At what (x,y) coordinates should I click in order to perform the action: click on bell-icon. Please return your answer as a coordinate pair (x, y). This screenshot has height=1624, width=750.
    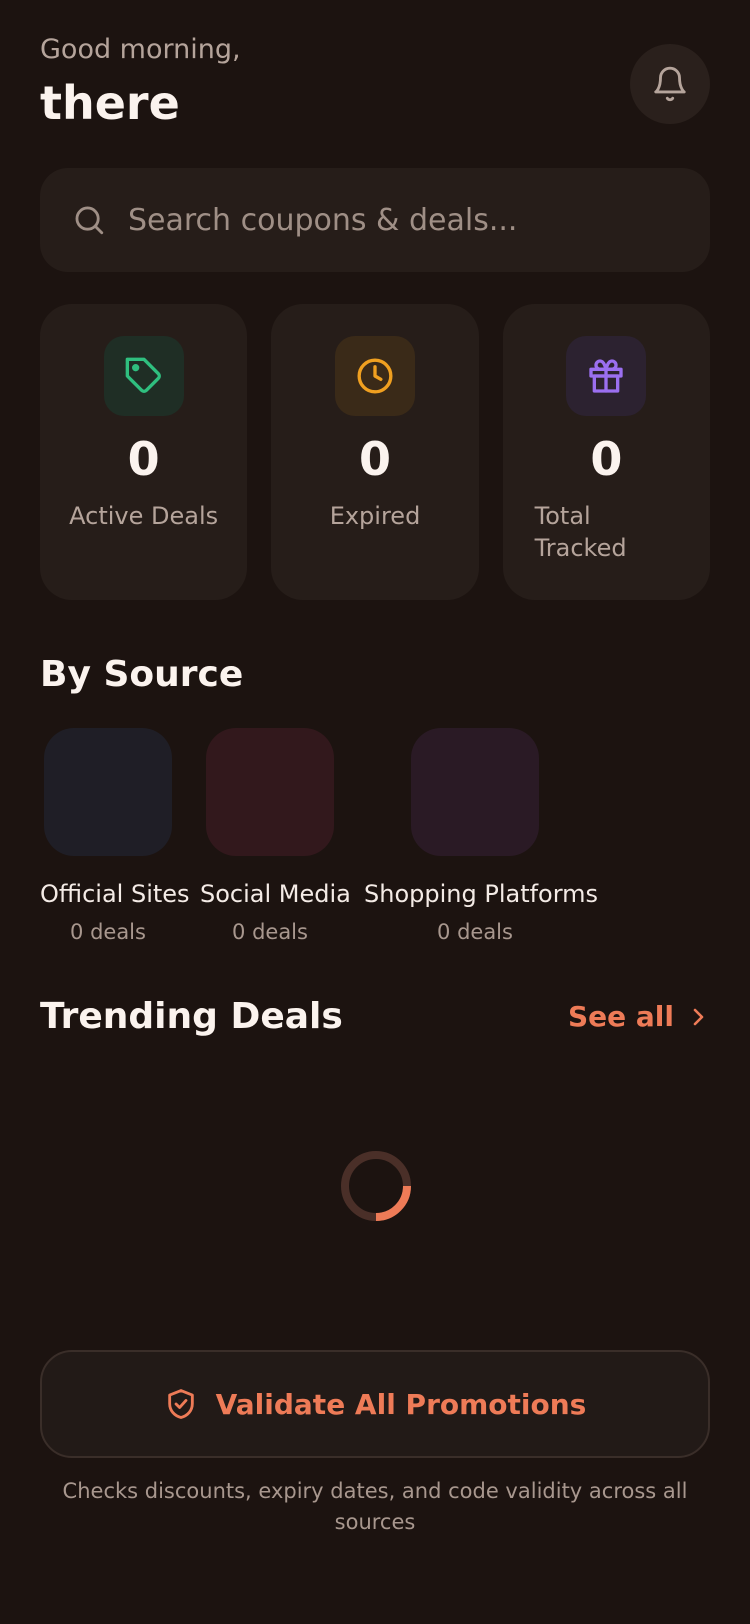
    Looking at the image, I should click on (670, 84).